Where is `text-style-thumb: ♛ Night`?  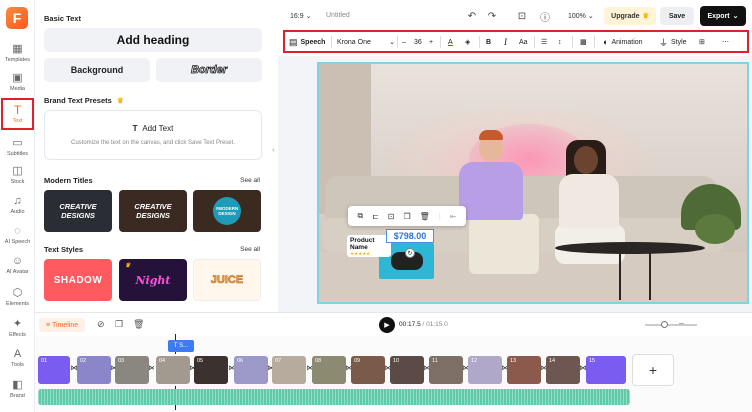 text-style-thumb: ♛ Night is located at coordinates (153, 280).